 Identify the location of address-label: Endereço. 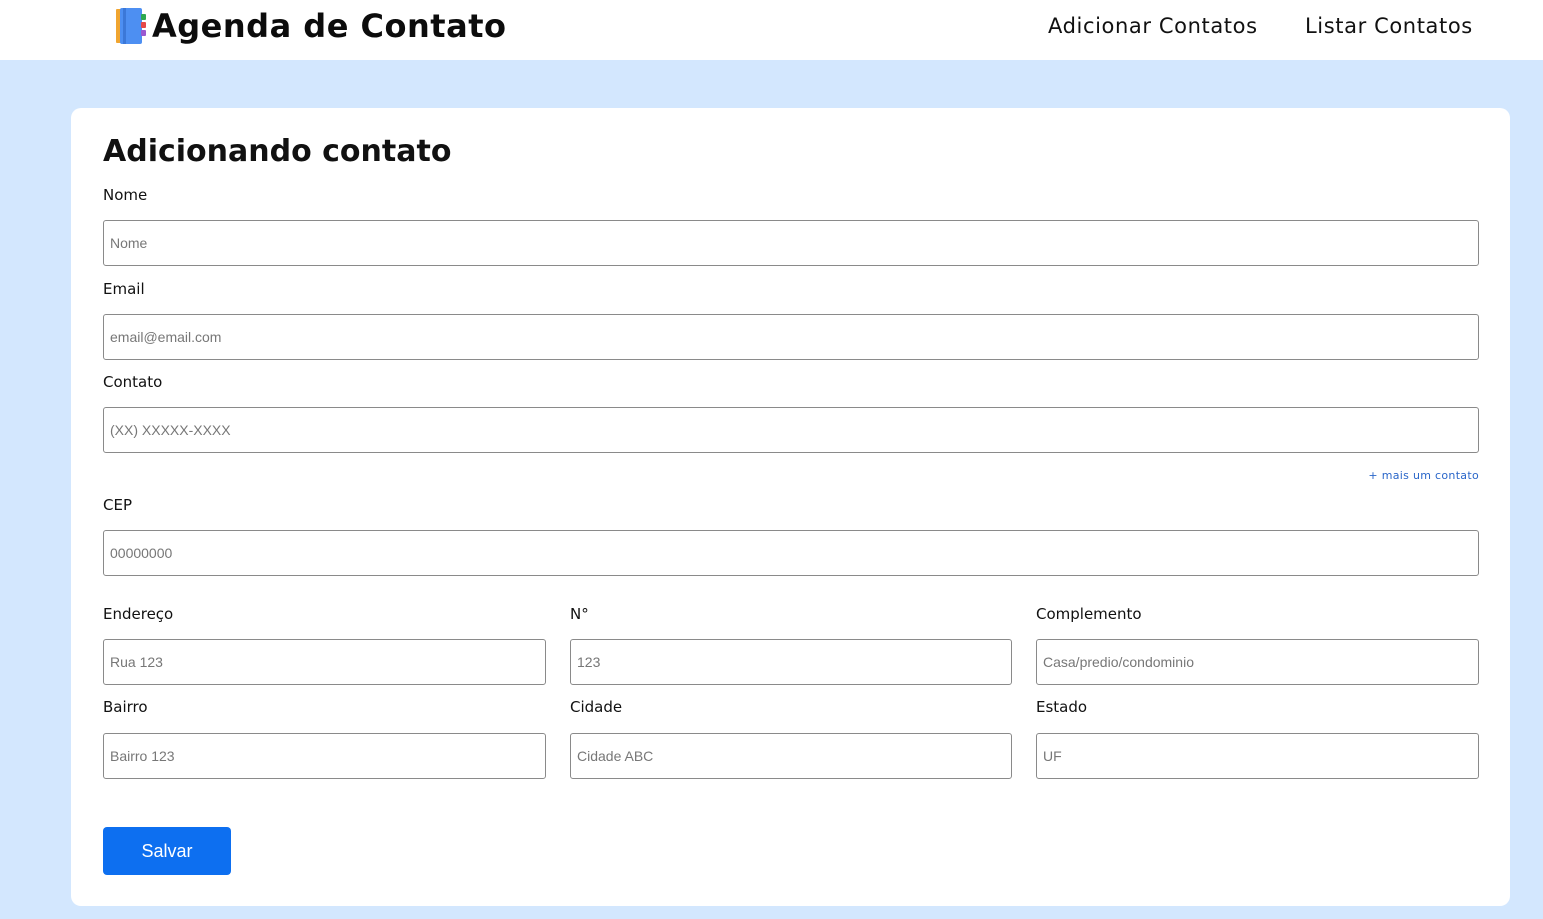
(138, 614).